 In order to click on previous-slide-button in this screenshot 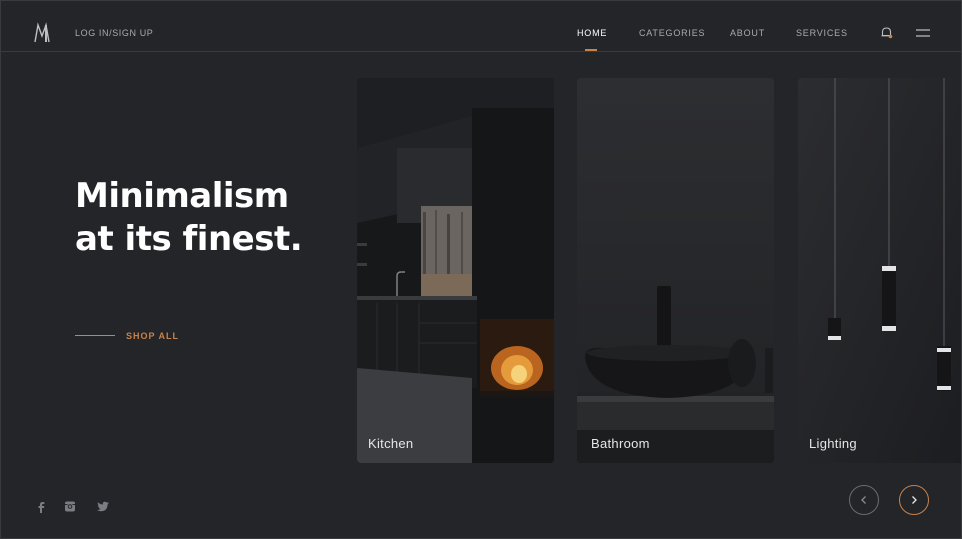, I will do `click(864, 500)`.